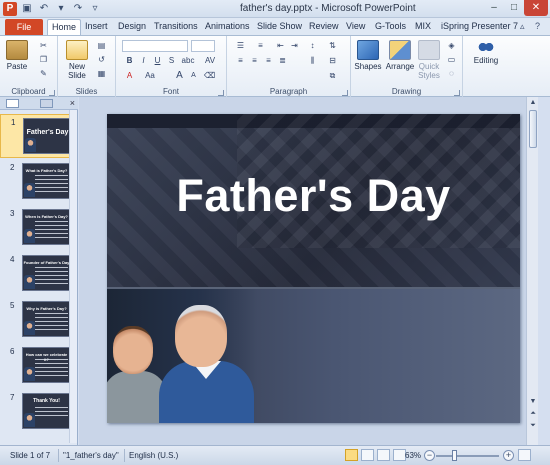 The image size is (550, 465). Describe the element at coordinates (279, 26) in the screenshot. I see `tab-slide-show: Slide Show` at that location.